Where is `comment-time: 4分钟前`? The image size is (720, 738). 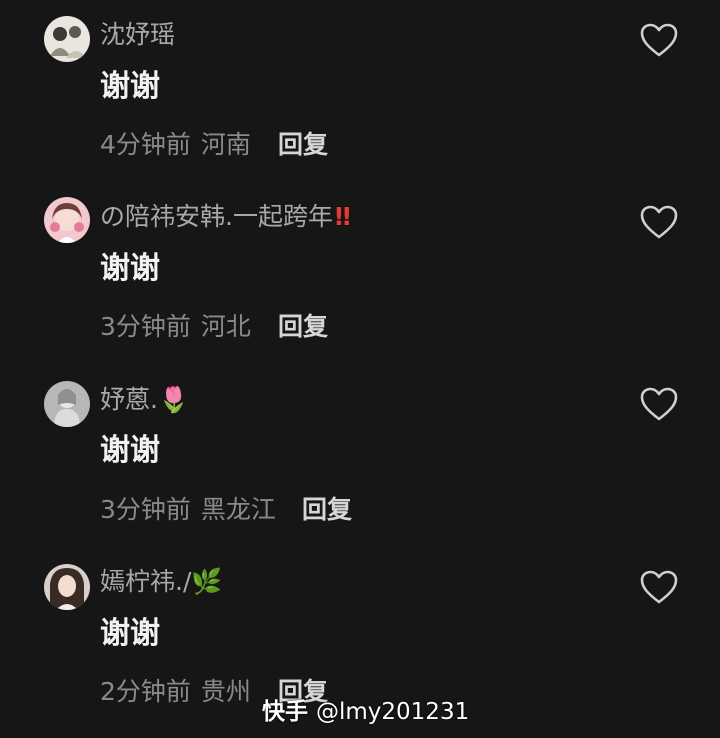
comment-time: 4分钟前 is located at coordinates (145, 144).